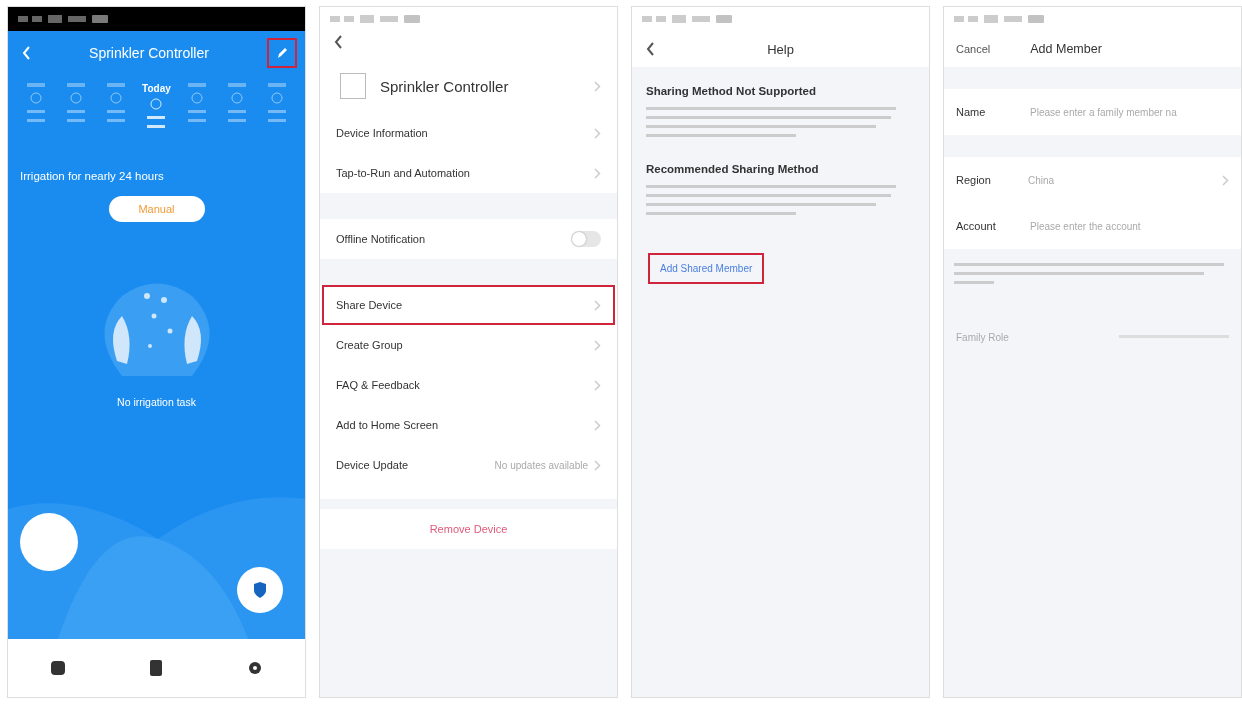 Image resolution: width=1242 pixels, height=704 pixels. I want to click on settings-row: Share Device, so click(468, 305).